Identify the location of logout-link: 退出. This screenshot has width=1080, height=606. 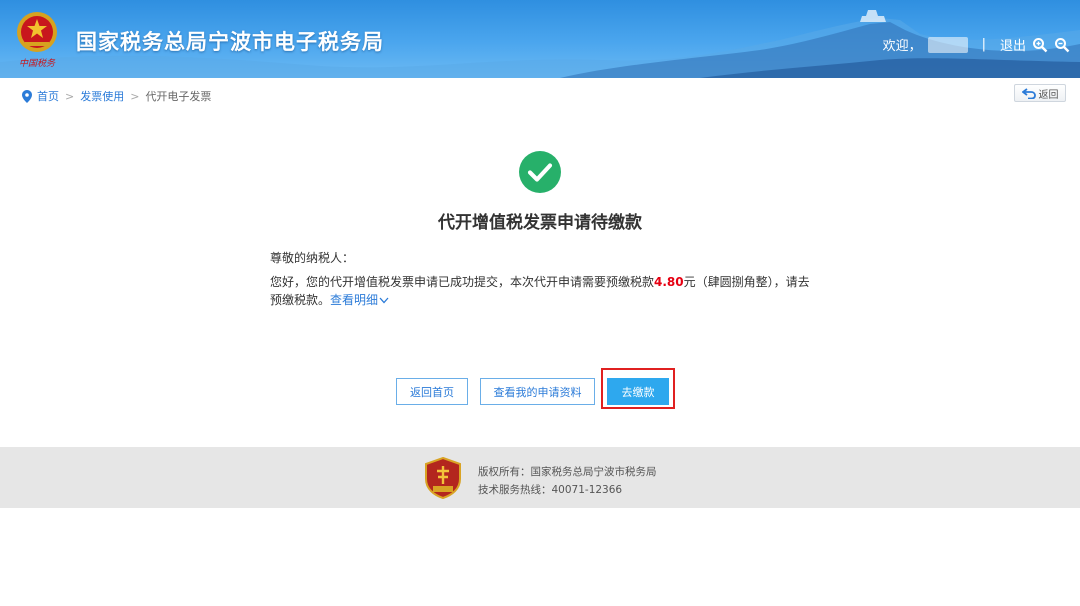
(1013, 44).